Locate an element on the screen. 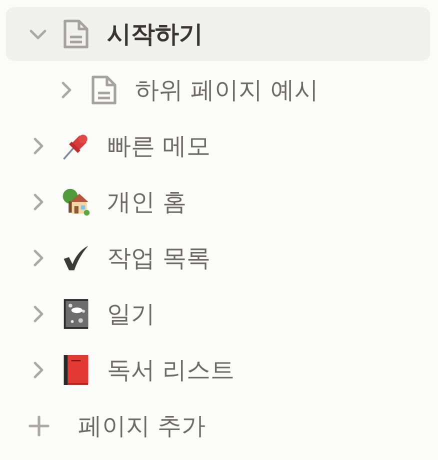  pushpin-icon is located at coordinates (75, 147).